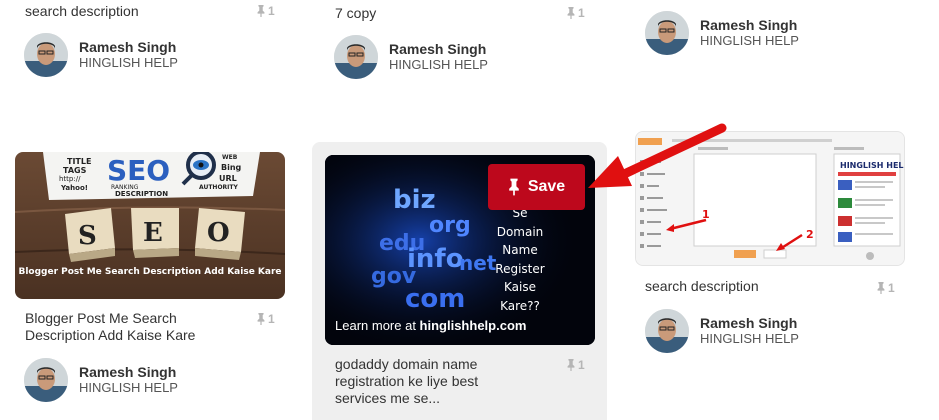 The height and width of the screenshot is (420, 939). What do you see at coordinates (520, 232) in the screenshot?
I see `image-text: Domain` at bounding box center [520, 232].